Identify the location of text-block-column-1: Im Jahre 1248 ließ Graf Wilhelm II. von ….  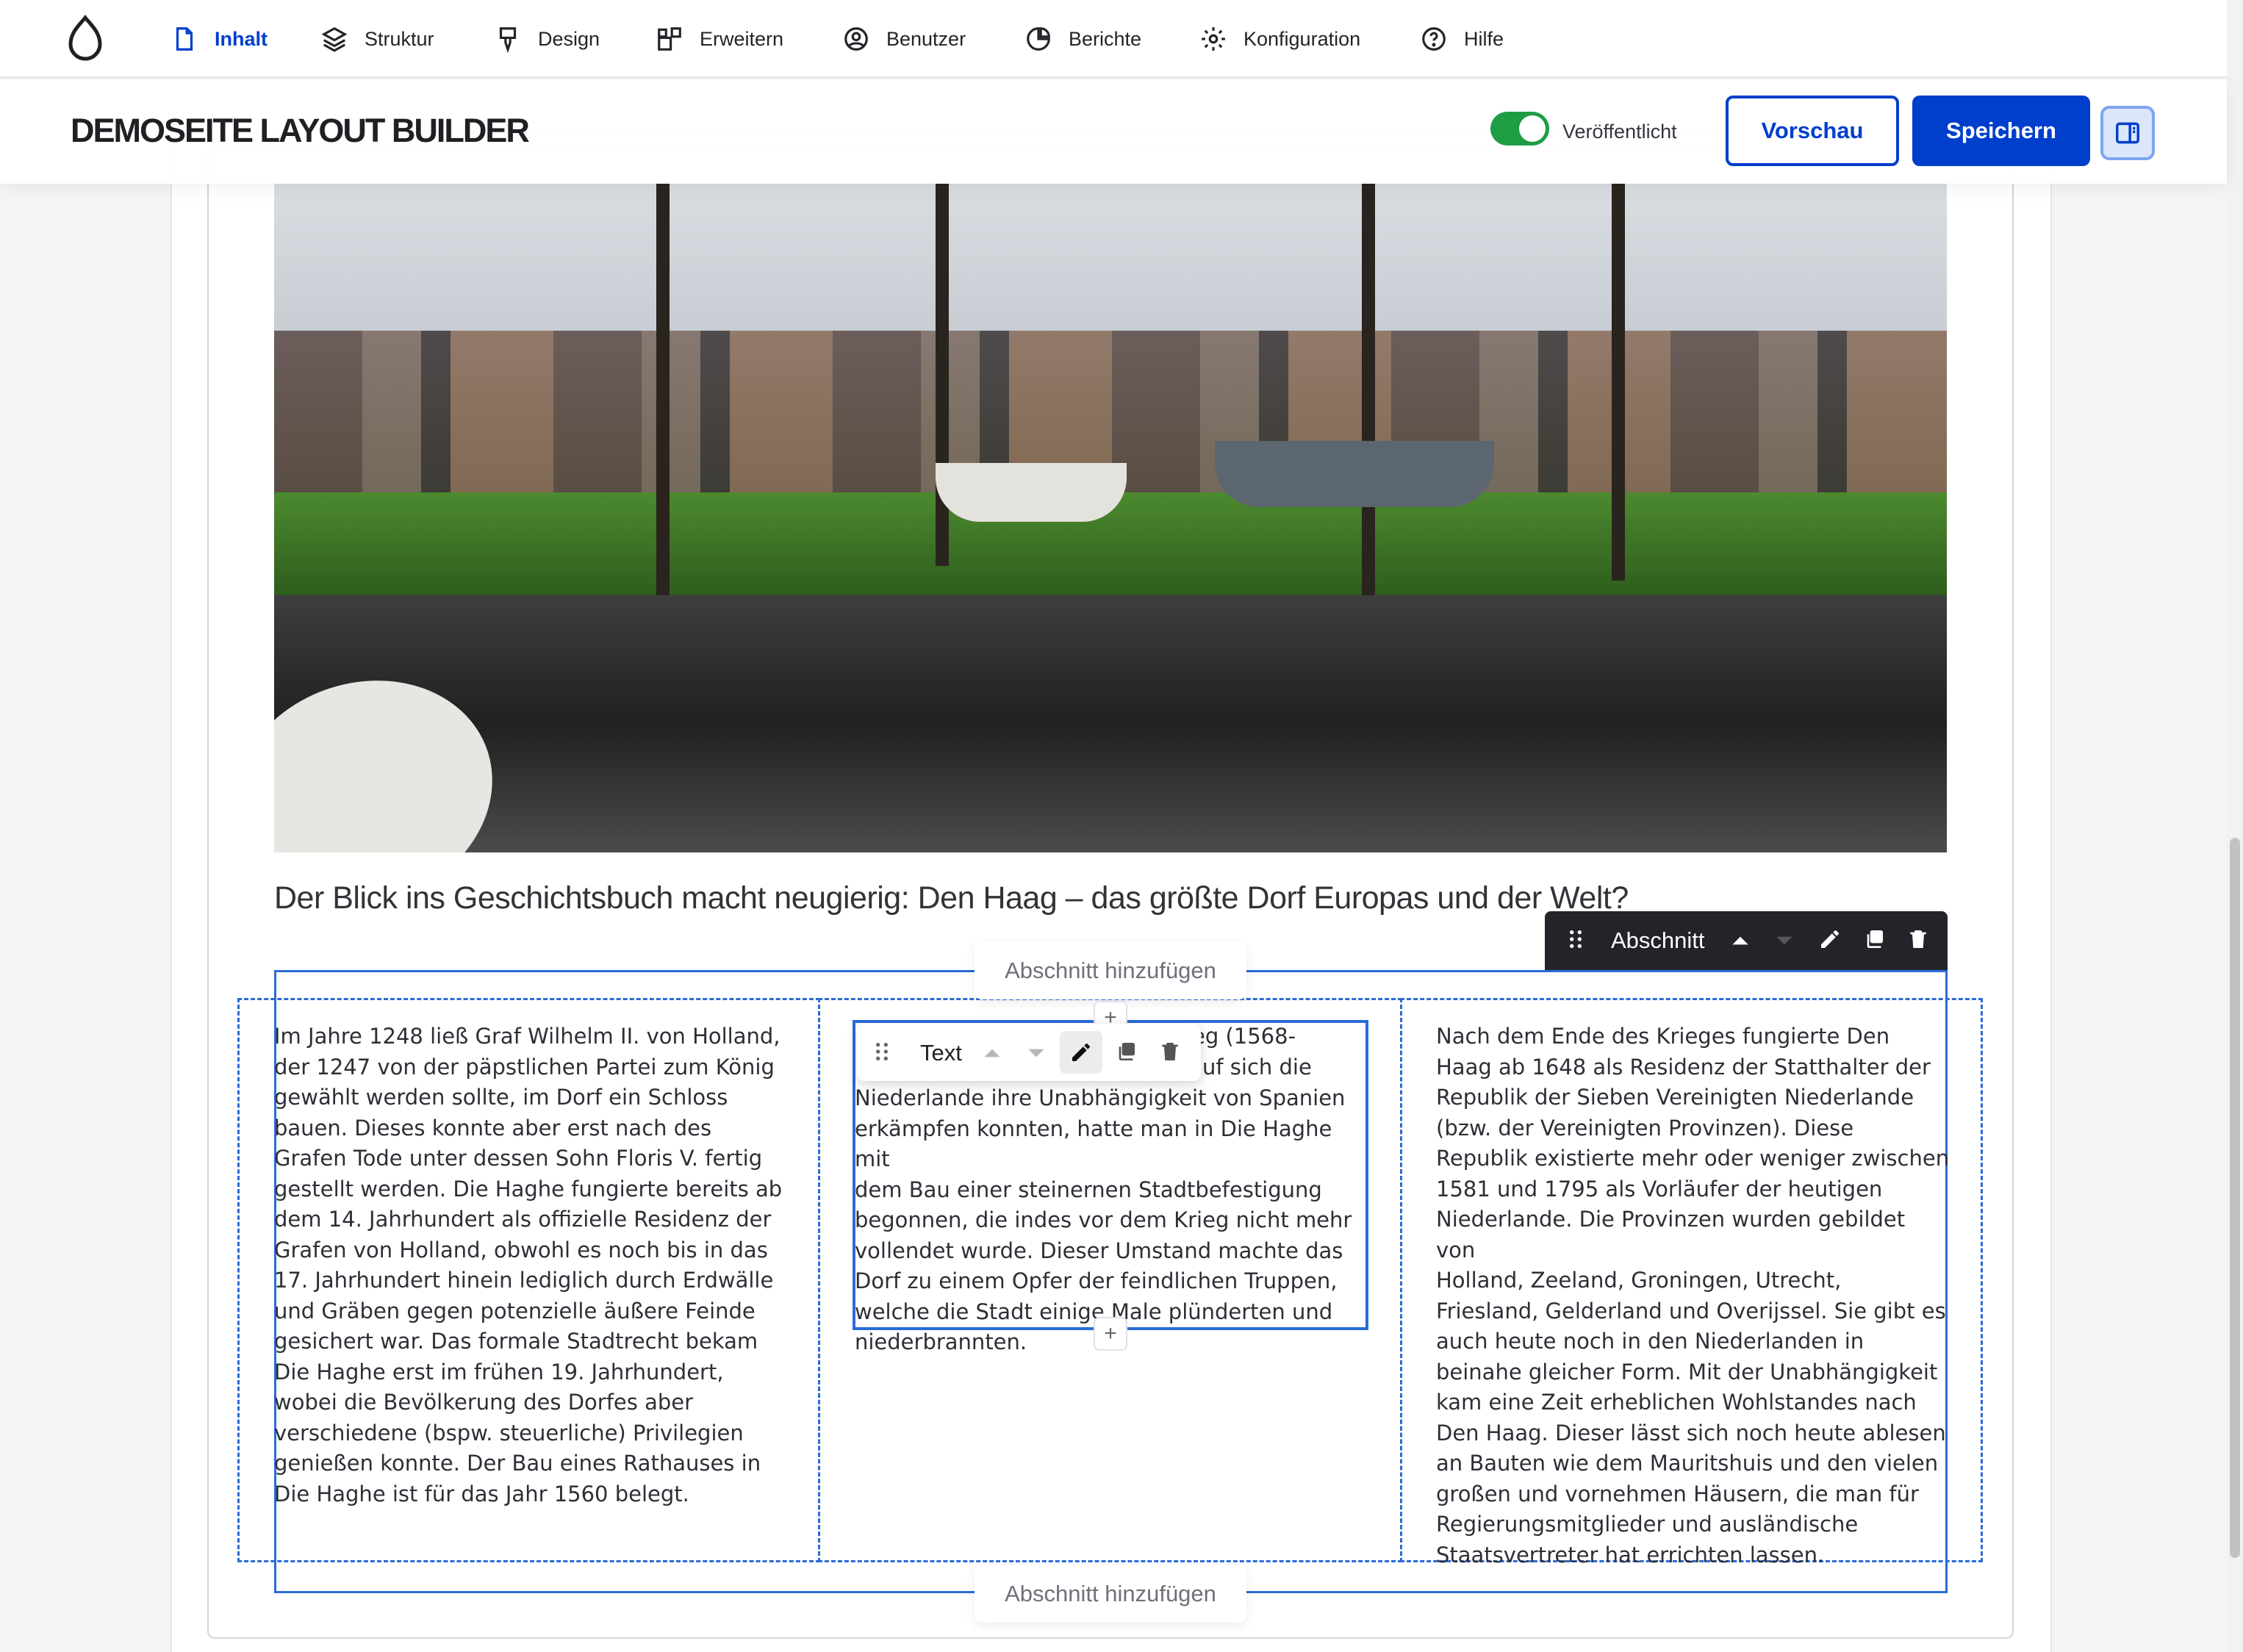
(531, 1265).